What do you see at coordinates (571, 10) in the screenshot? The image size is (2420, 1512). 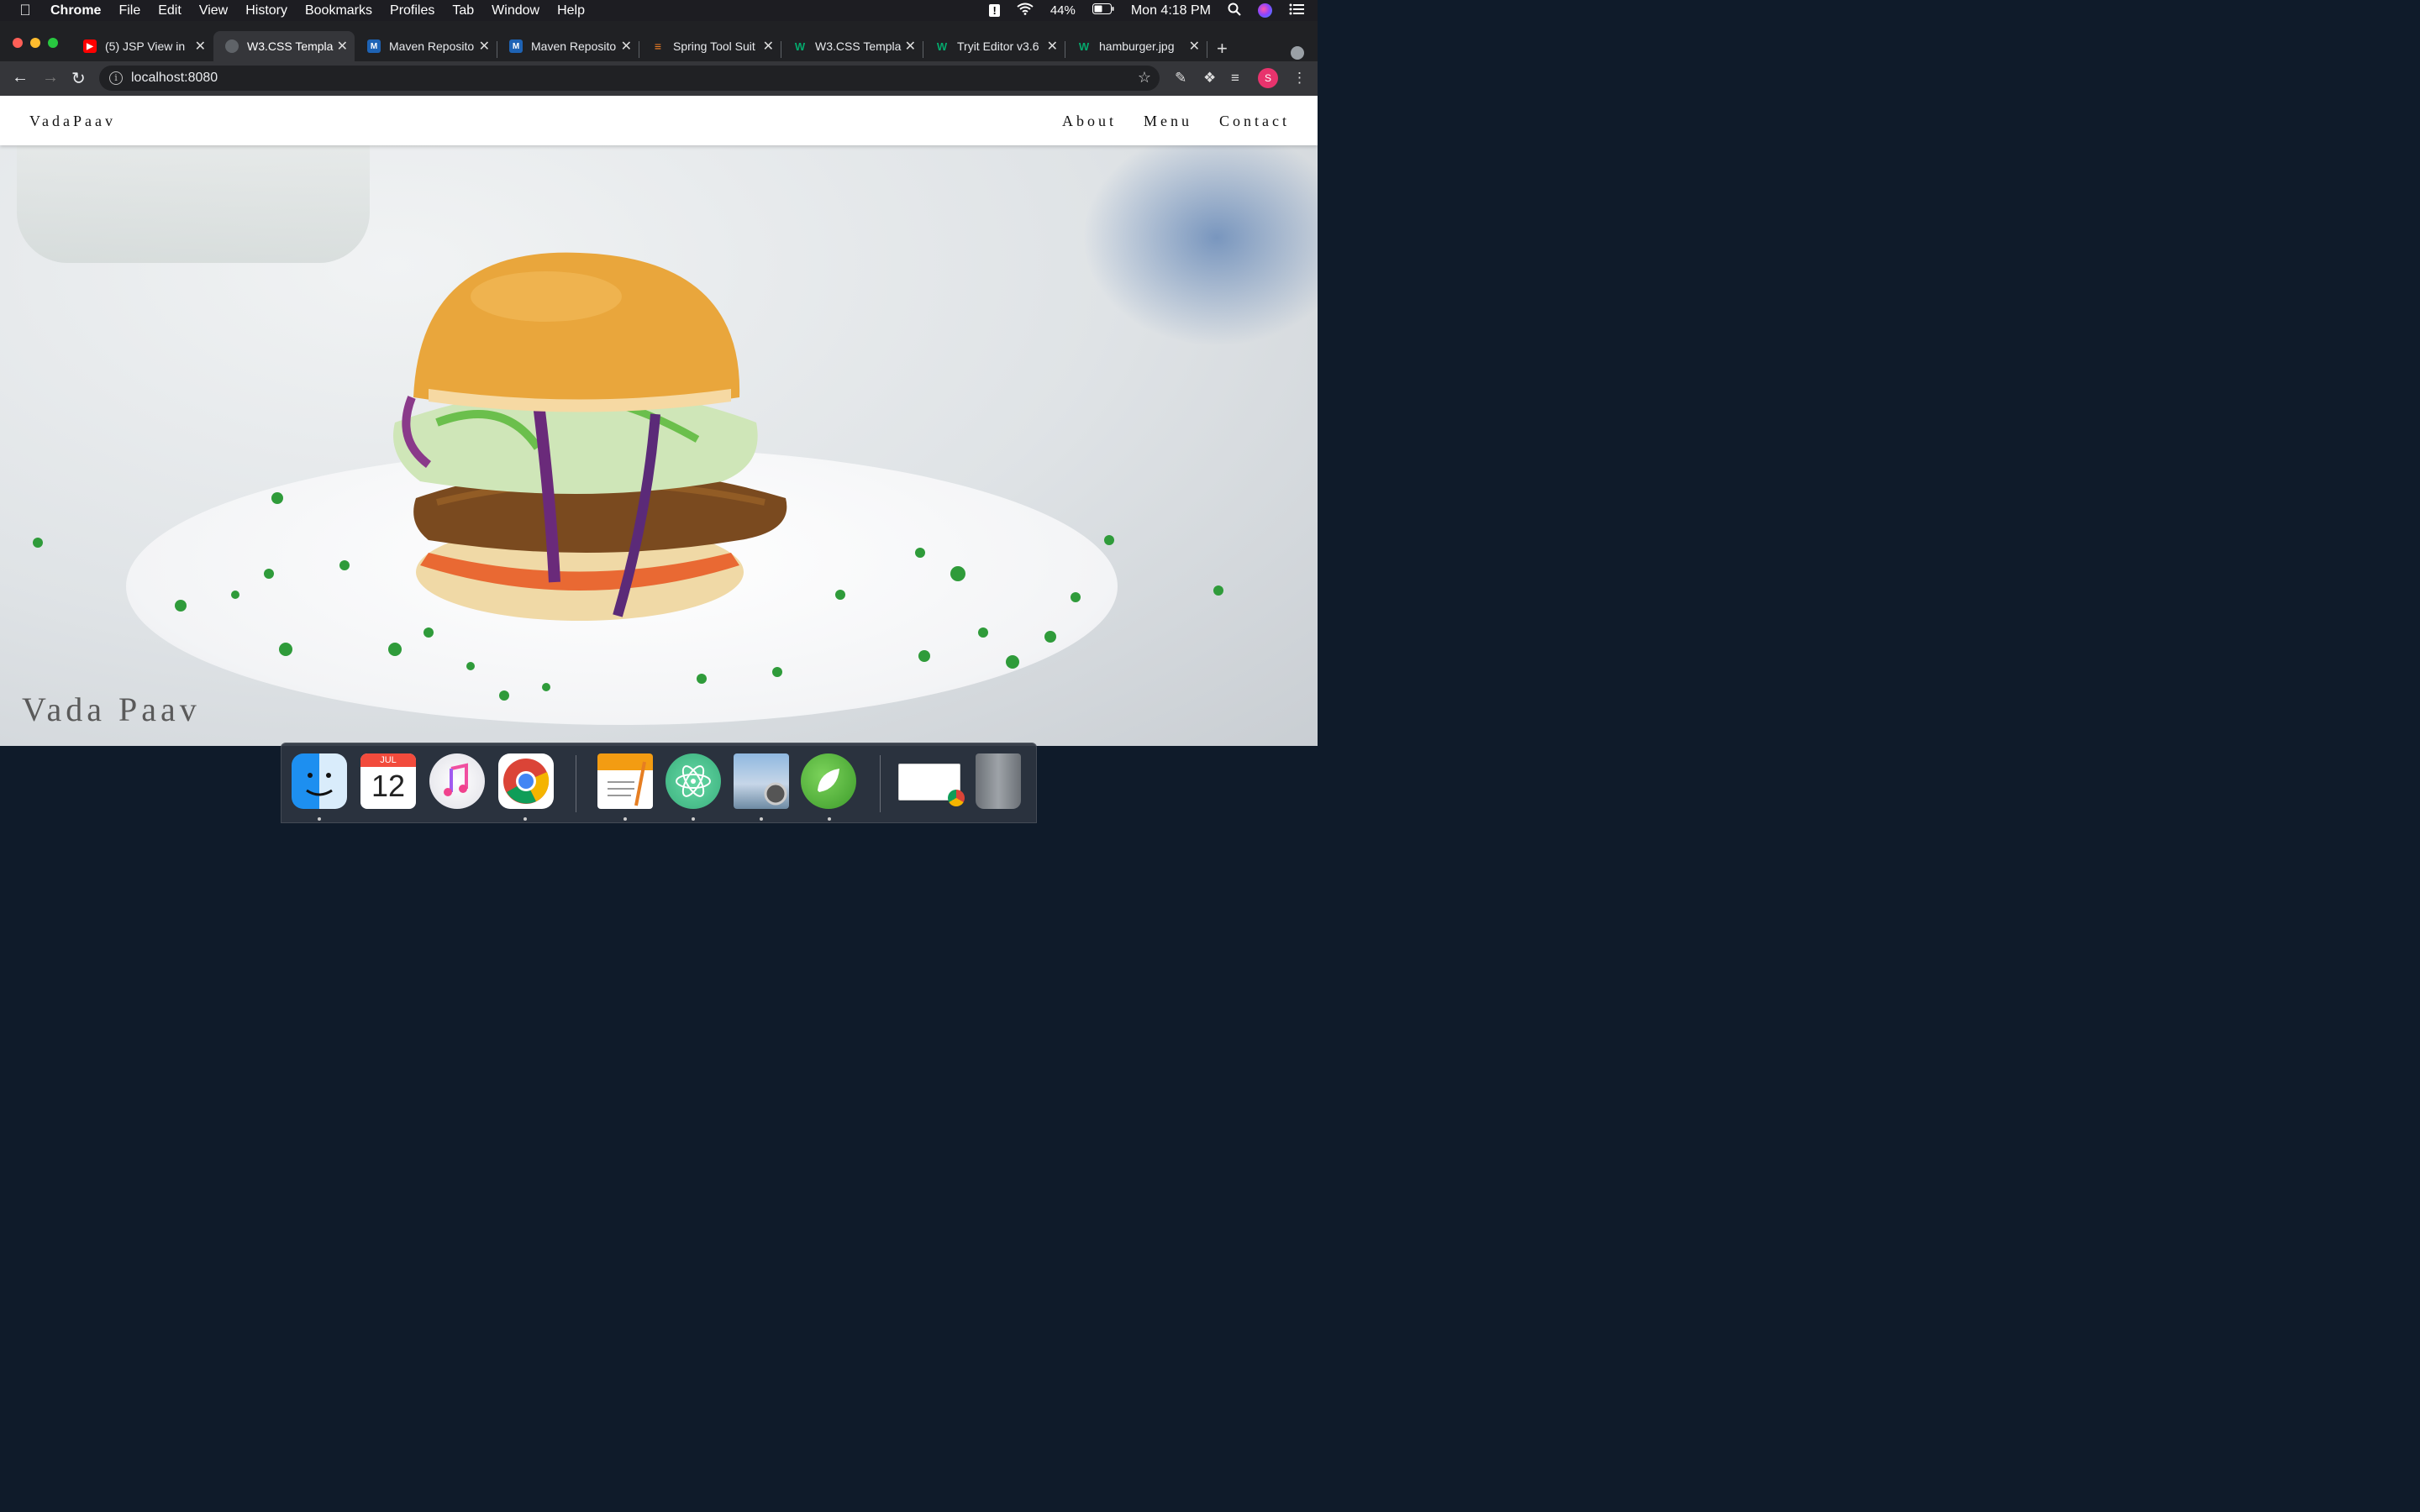 I see `menu-help: Help` at bounding box center [571, 10].